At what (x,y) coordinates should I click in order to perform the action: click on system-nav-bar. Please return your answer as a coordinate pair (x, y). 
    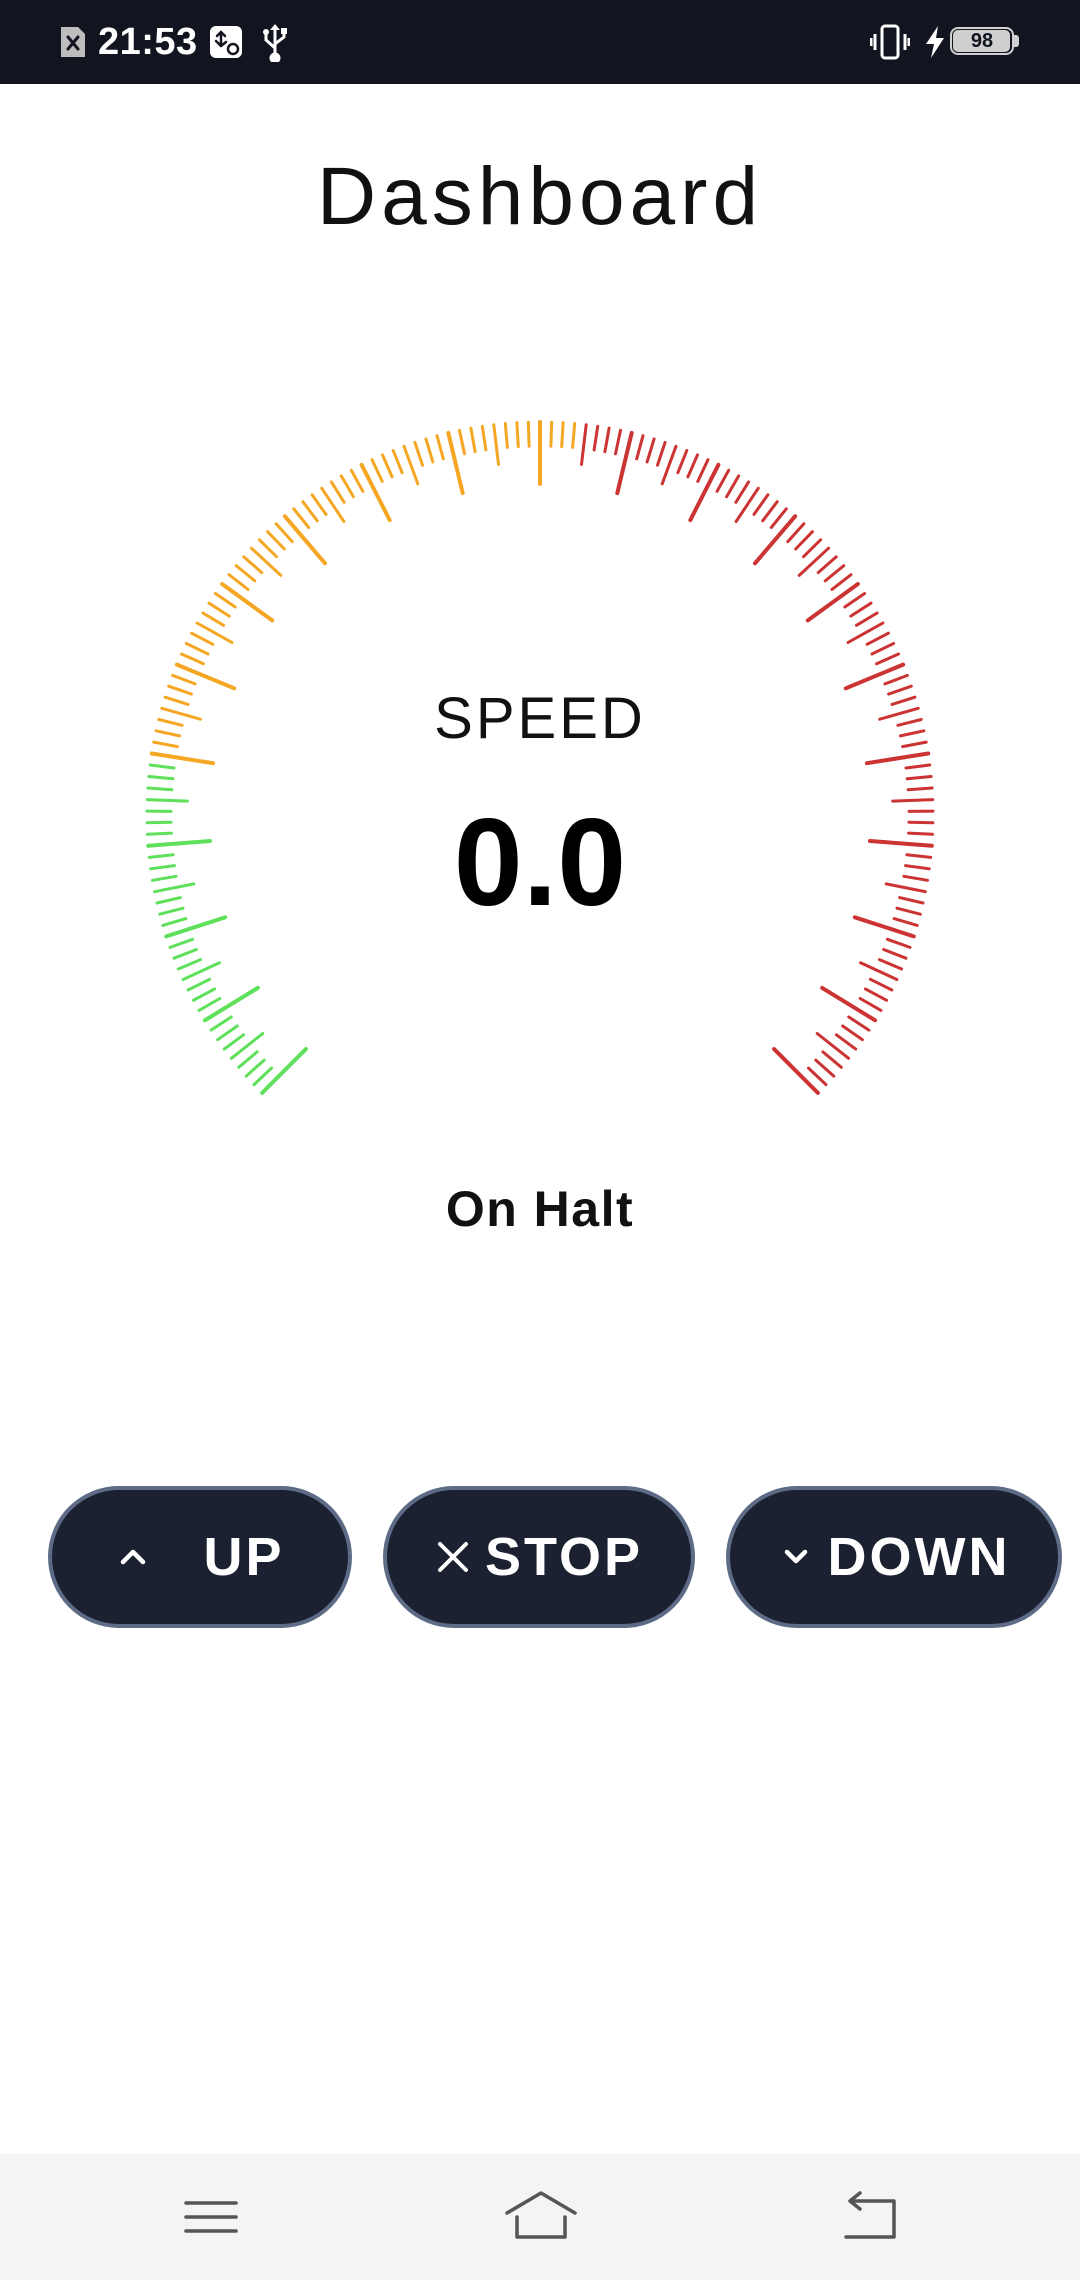
    Looking at the image, I should click on (540, 2217).